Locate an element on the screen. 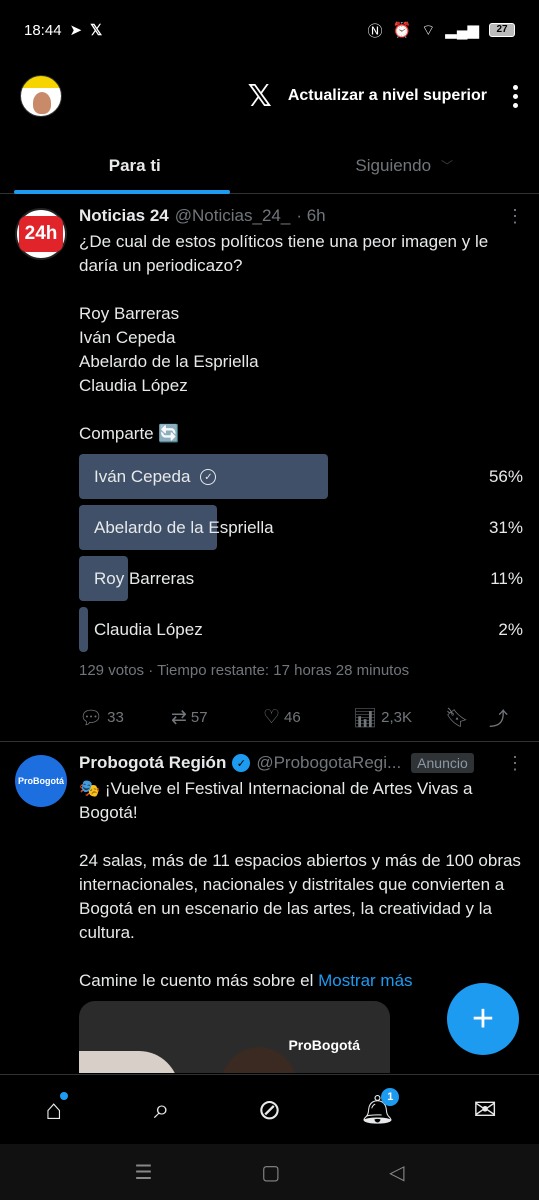 This screenshot has height=1200, width=539. nav-messages: ✉ is located at coordinates (485, 1110).